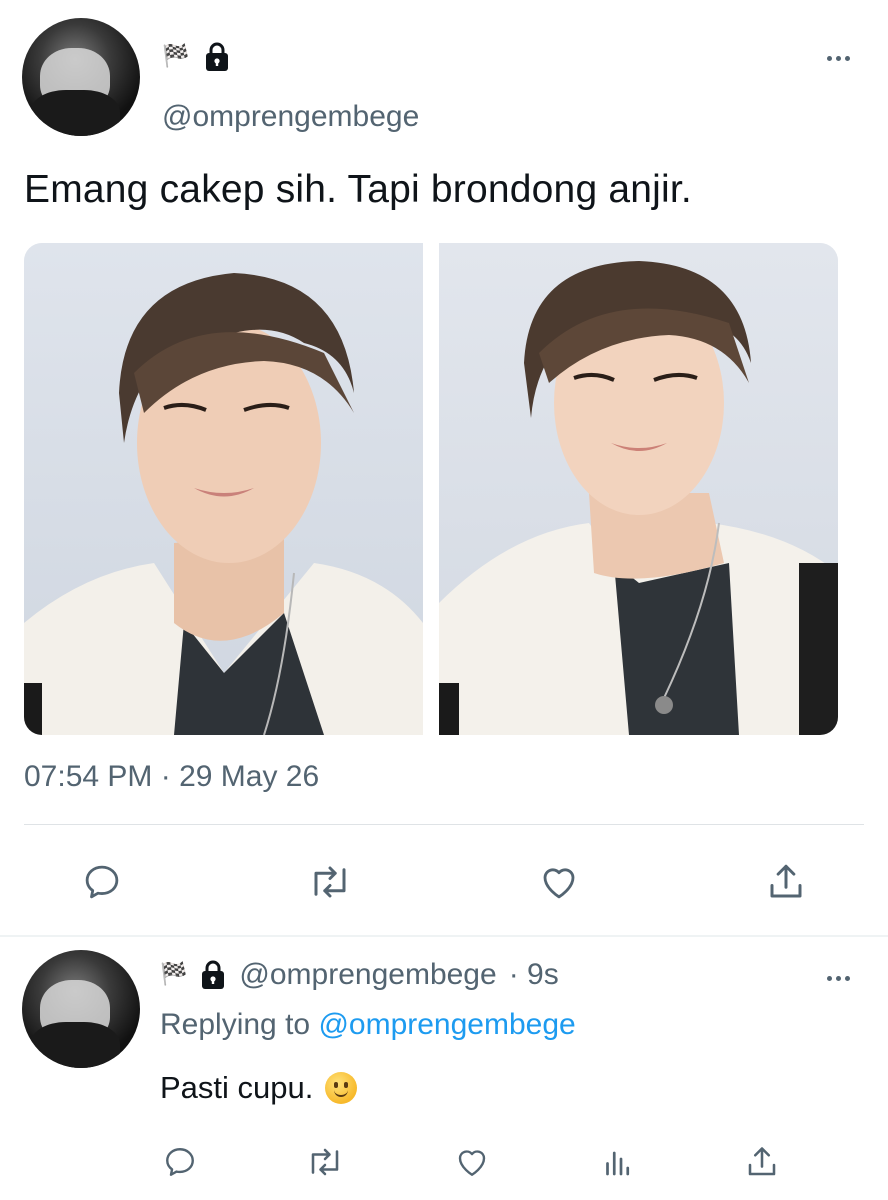  I want to click on reply-more-options-icon, so click(838, 978).